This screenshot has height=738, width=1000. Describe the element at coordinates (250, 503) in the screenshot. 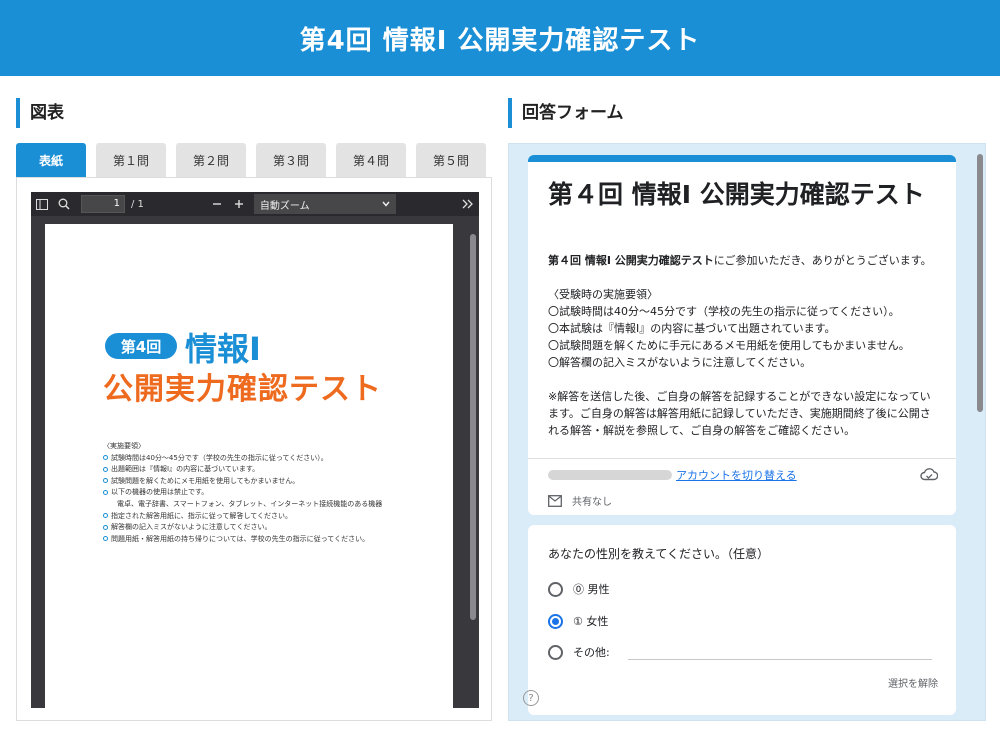

I see `list-item: 電卓、電子辞書、スマートフォン、タブレット、インターネット接続機能のある機器` at that location.